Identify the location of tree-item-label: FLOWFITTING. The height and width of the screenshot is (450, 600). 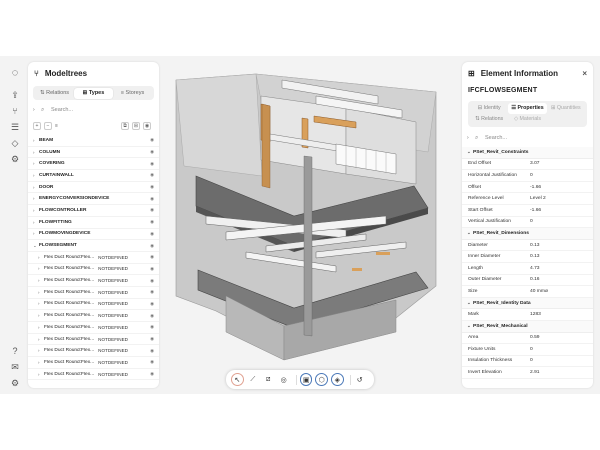
(55, 222).